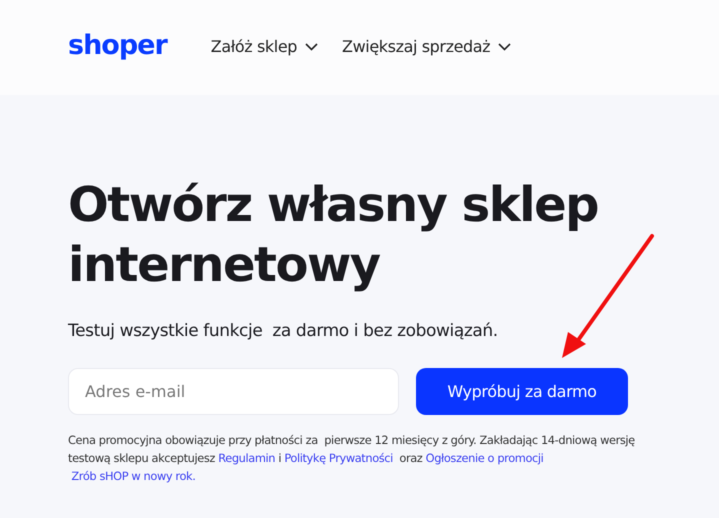  Describe the element at coordinates (283, 331) in the screenshot. I see `hero-subtitle: Testuj wszystkie funkcje za darmo i bez zobowiązań.` at that location.